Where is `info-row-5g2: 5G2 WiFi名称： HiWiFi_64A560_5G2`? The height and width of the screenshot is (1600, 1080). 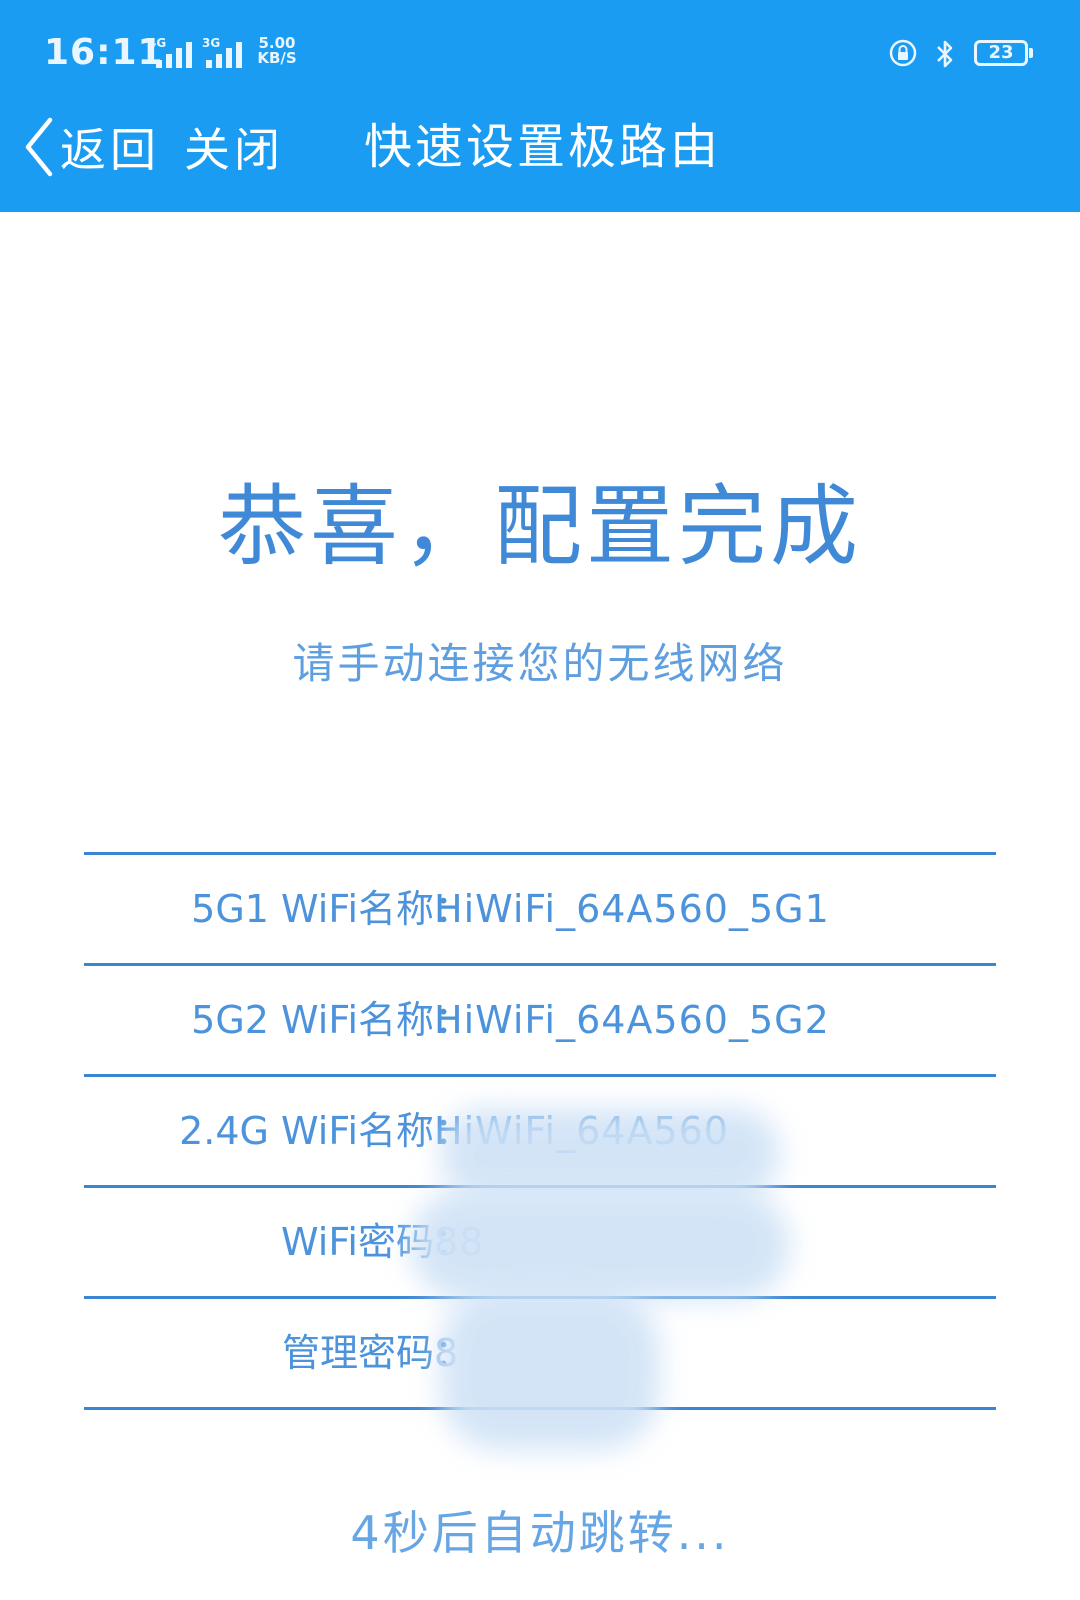 info-row-5g2: 5G2 WiFi名称： HiWiFi_64A560_5G2 is located at coordinates (540, 1021).